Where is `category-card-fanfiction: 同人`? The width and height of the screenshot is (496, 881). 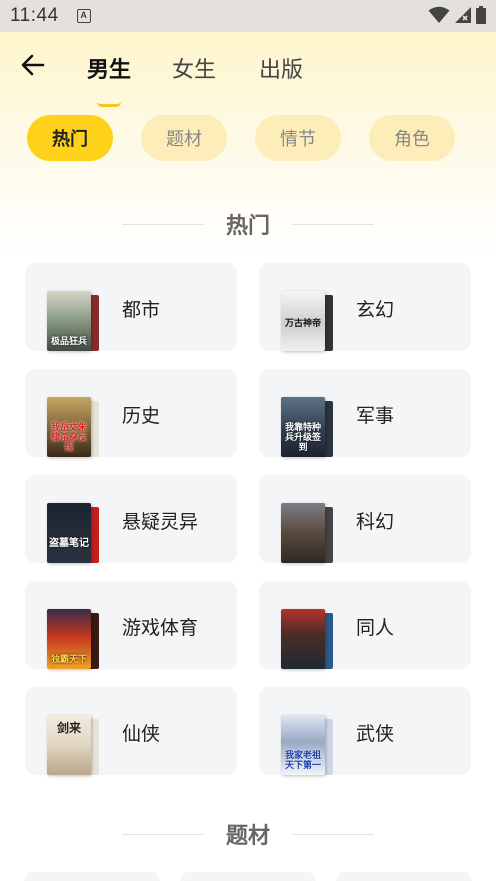
category-card-fanfiction: 同人 is located at coordinates (365, 625).